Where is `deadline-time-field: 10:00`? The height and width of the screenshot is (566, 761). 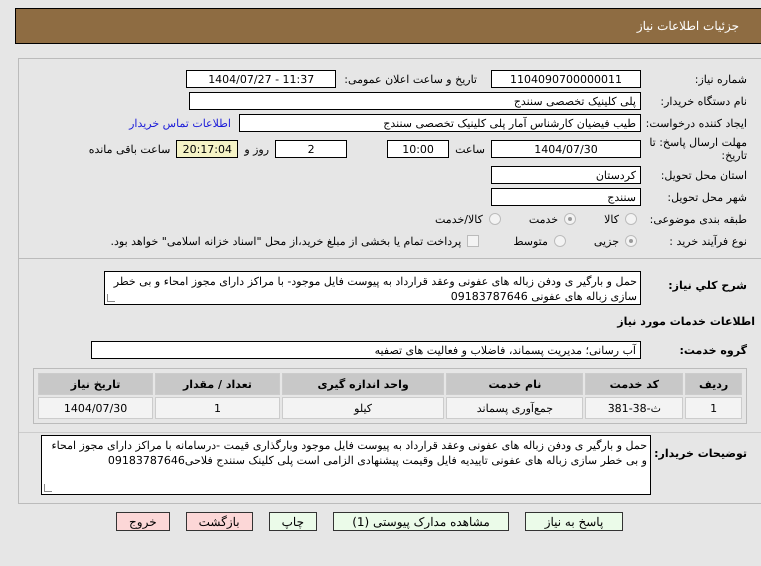 deadline-time-field: 10:00 is located at coordinates (418, 149).